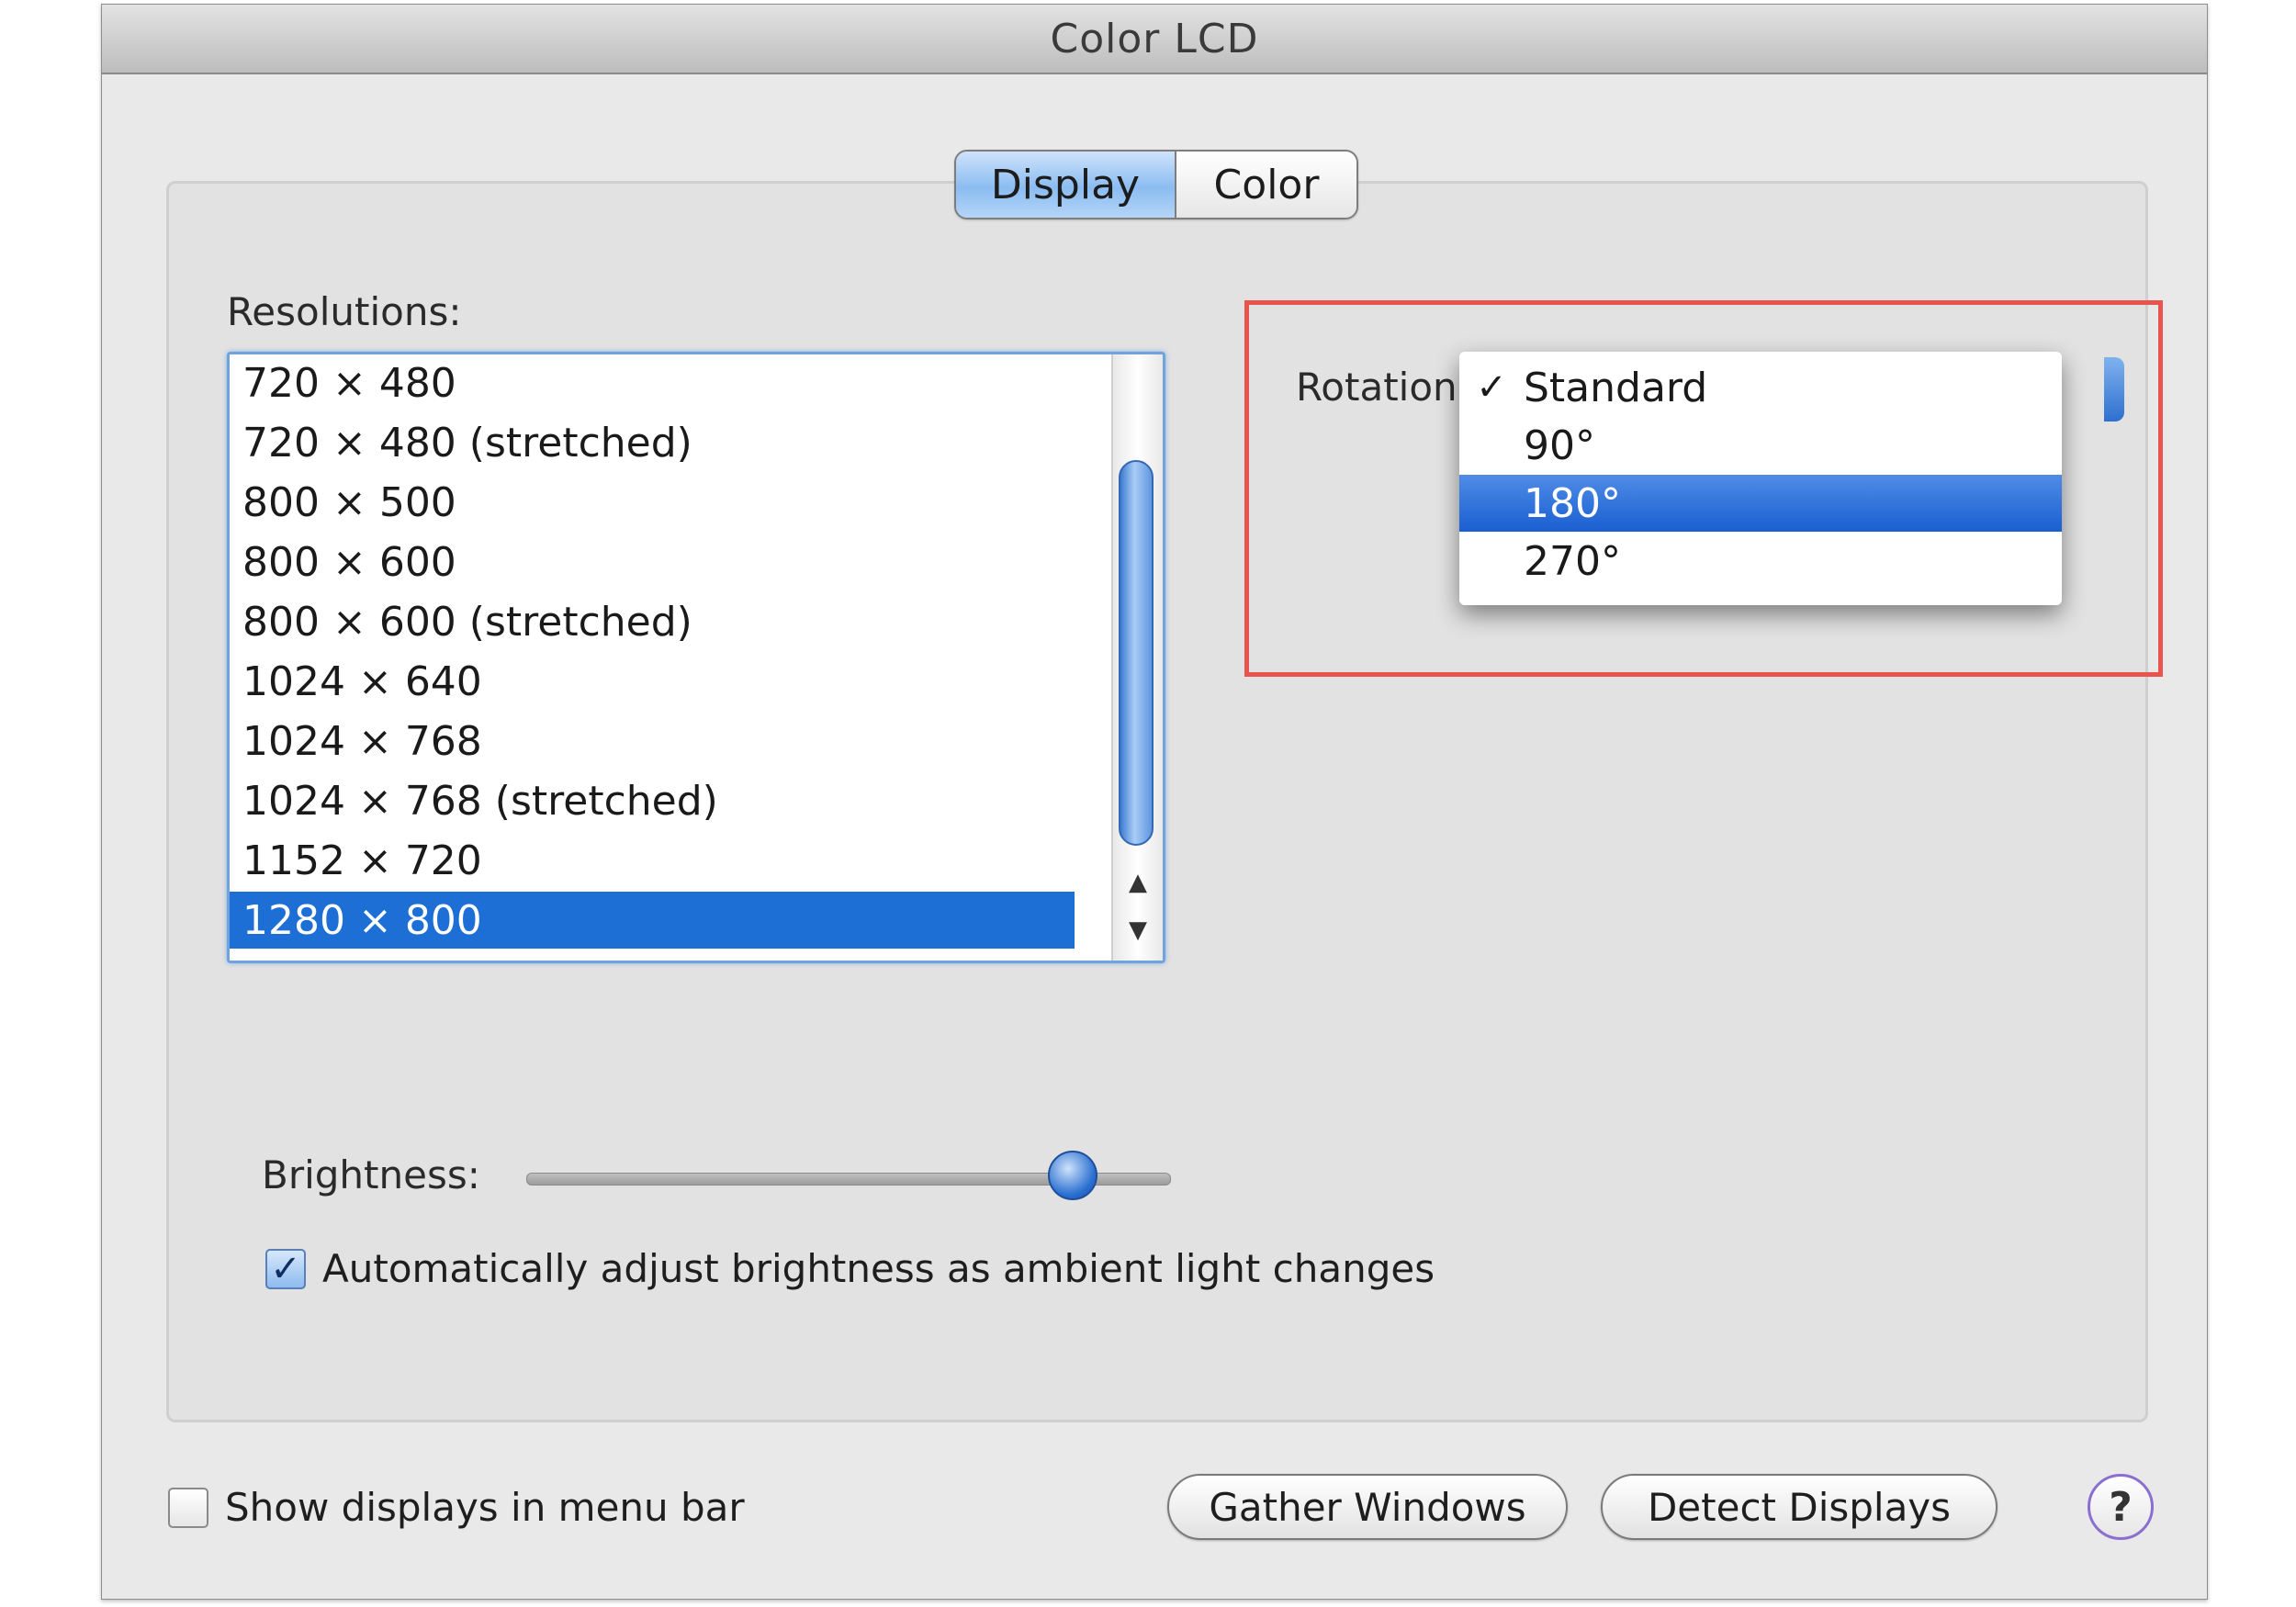 The image size is (2296, 1607). I want to click on brightness-slider-knob, so click(1073, 1175).